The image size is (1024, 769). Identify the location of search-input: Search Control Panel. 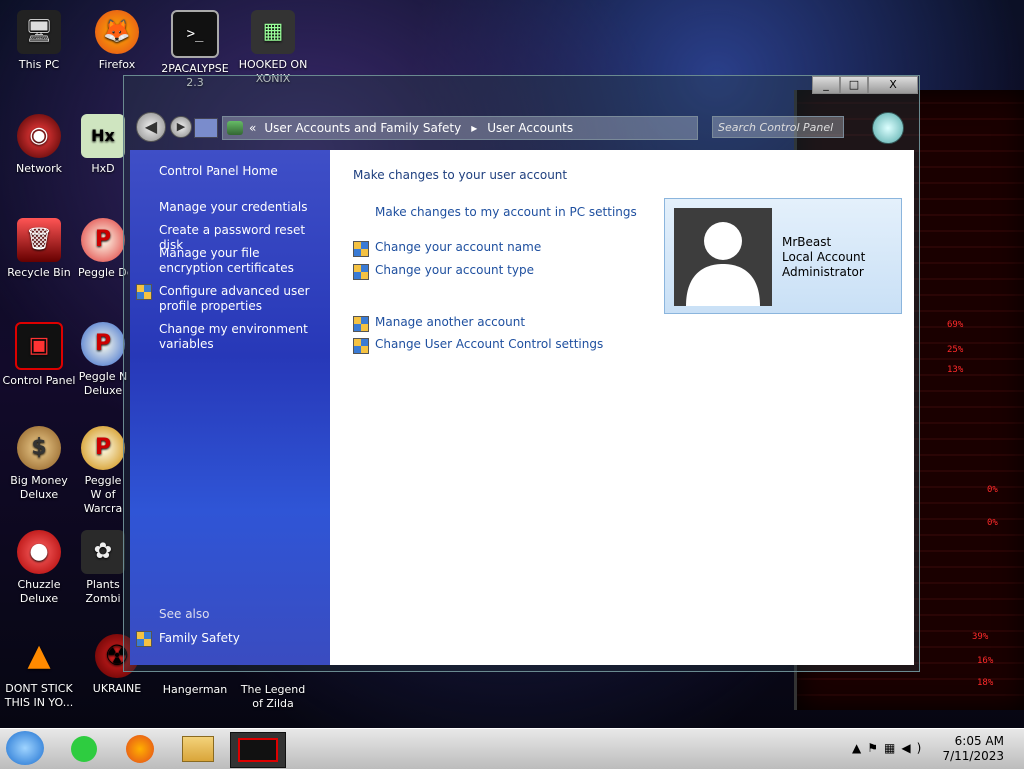
(778, 127).